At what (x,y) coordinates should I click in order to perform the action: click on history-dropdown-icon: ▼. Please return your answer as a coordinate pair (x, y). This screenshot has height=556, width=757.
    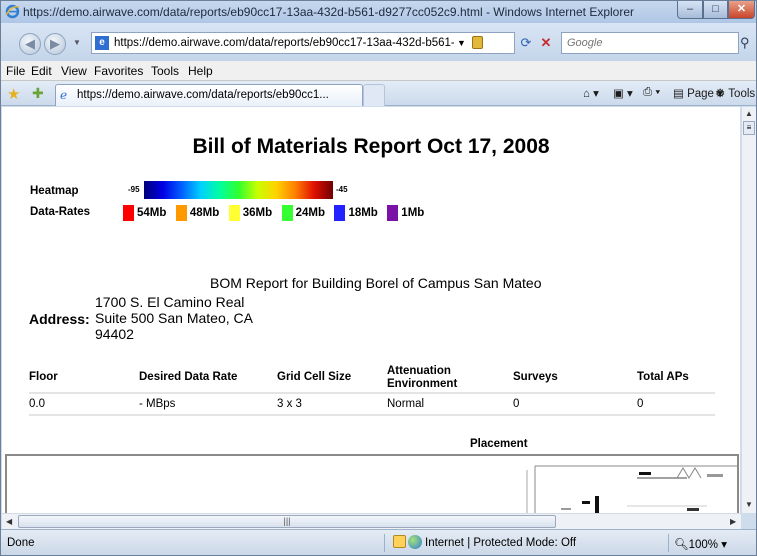
    Looking at the image, I should click on (77, 42).